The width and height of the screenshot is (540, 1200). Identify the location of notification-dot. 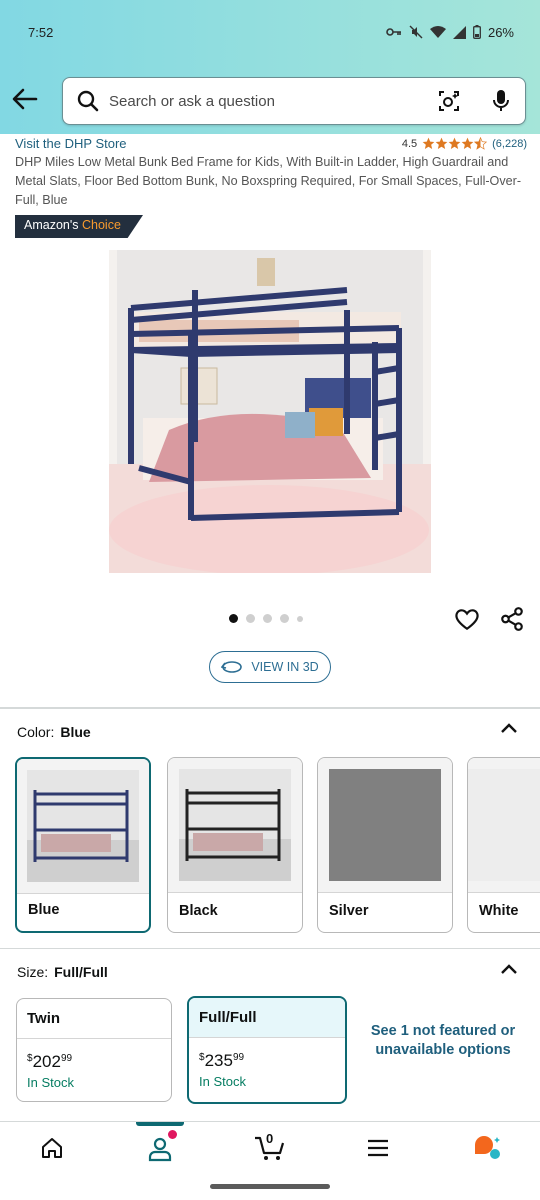
(172, 1134).